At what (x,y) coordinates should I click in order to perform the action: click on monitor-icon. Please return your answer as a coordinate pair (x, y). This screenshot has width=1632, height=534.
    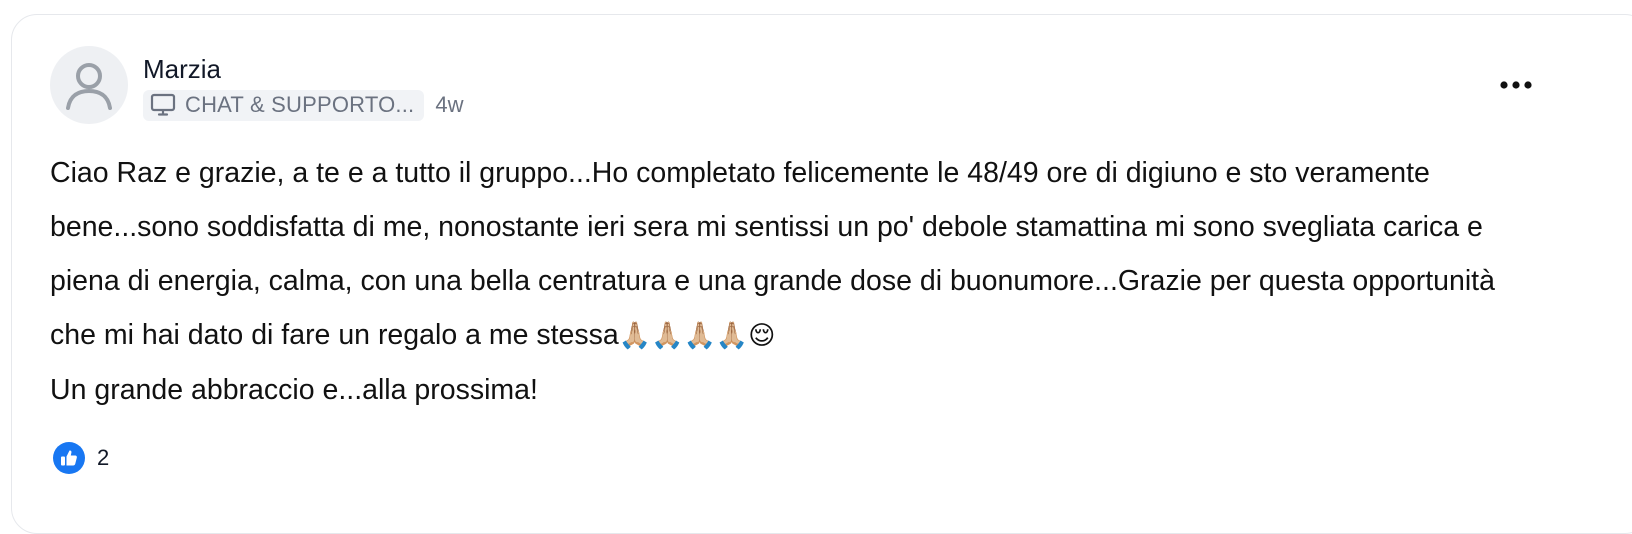
    Looking at the image, I should click on (163, 105).